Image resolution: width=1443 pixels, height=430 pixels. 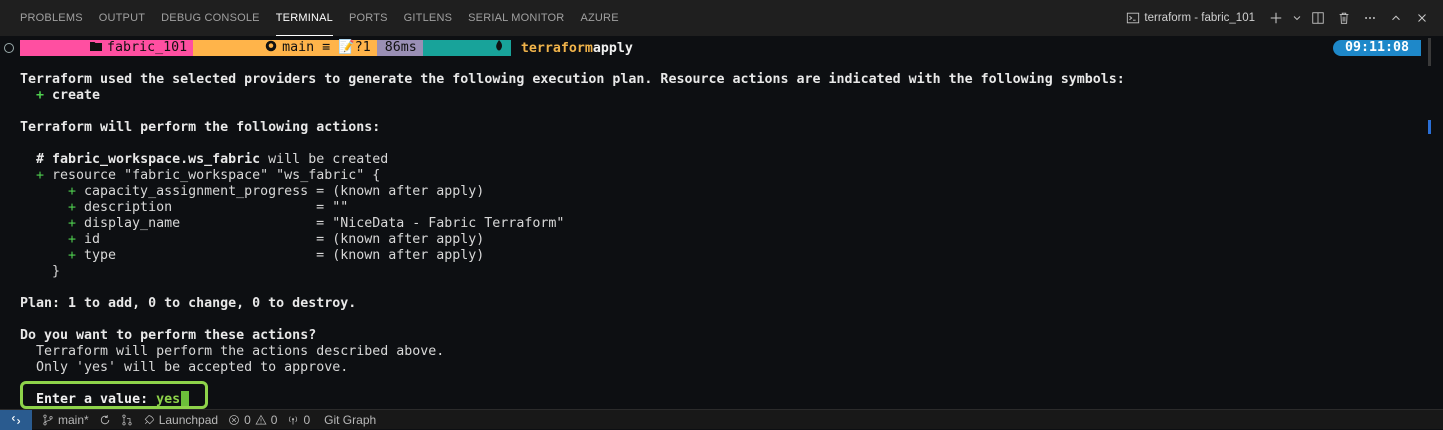 I want to click on pull-request-button, so click(x=127, y=420).